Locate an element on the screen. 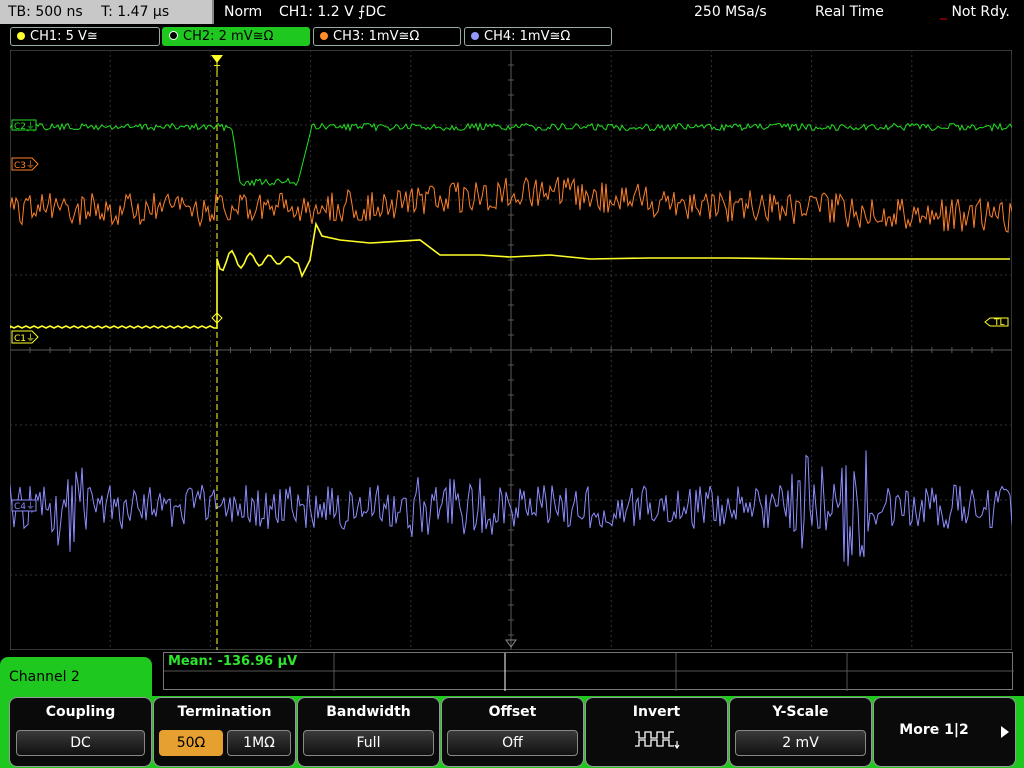  trigger-time-value: T: 1.47 µs is located at coordinates (135, 12).